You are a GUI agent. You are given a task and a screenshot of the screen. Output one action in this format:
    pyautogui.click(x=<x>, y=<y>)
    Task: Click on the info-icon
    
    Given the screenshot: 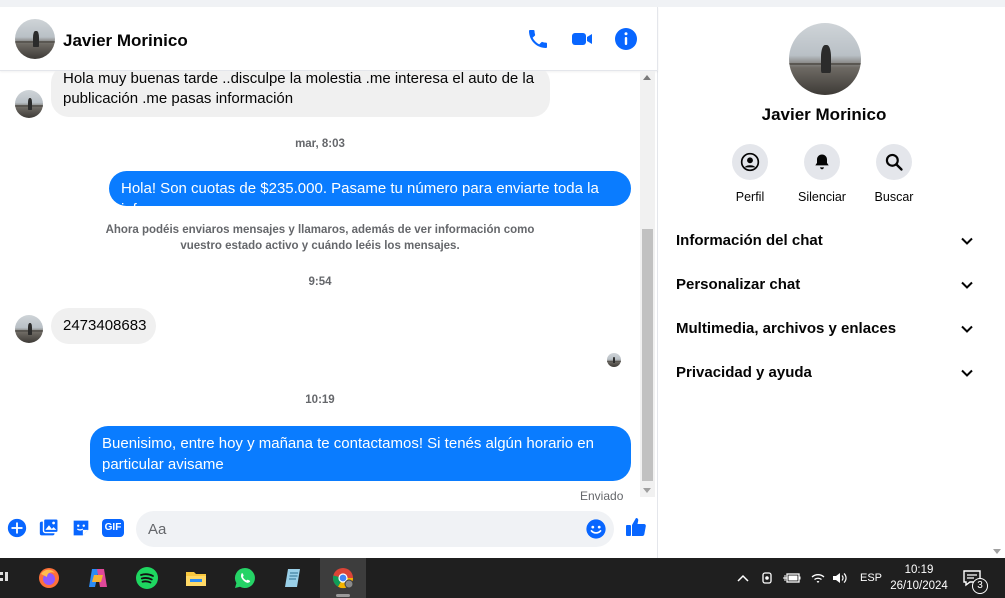 What is the action you would take?
    pyautogui.click(x=626, y=39)
    